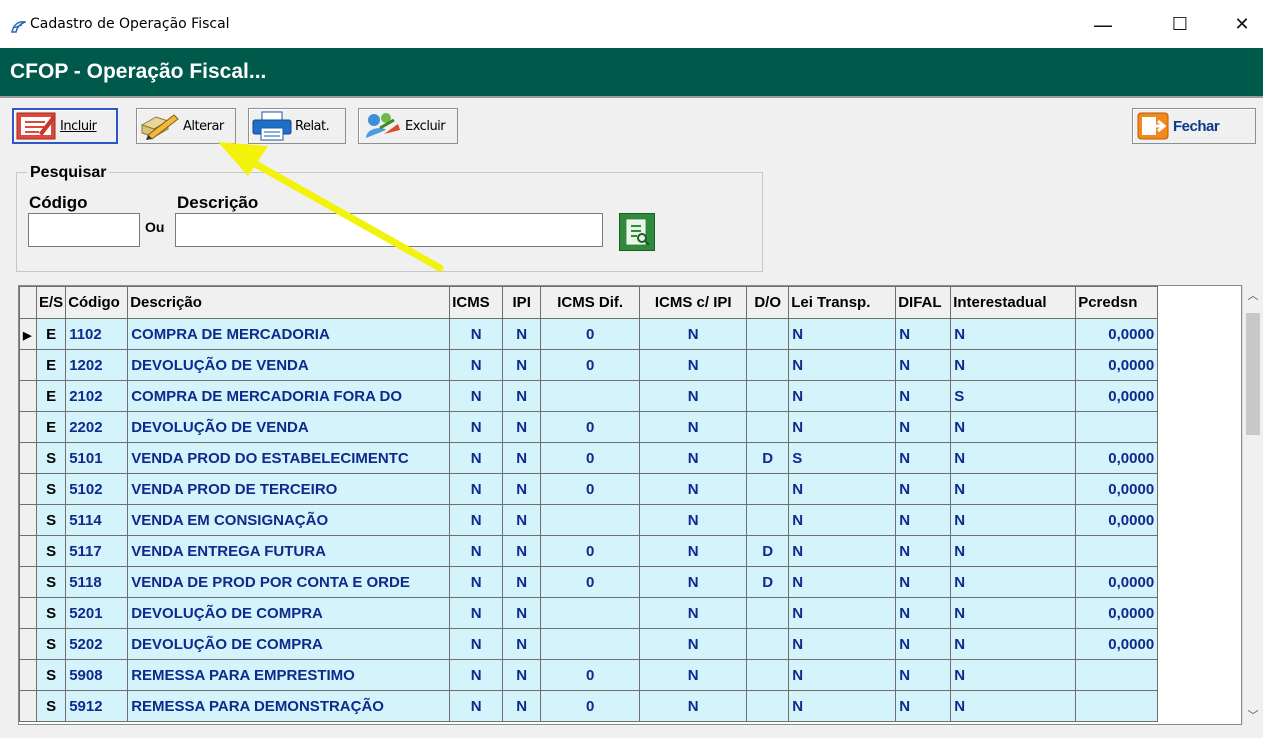 This screenshot has width=1263, height=738. Describe the element at coordinates (637, 232) in the screenshot. I see `search-button` at that location.